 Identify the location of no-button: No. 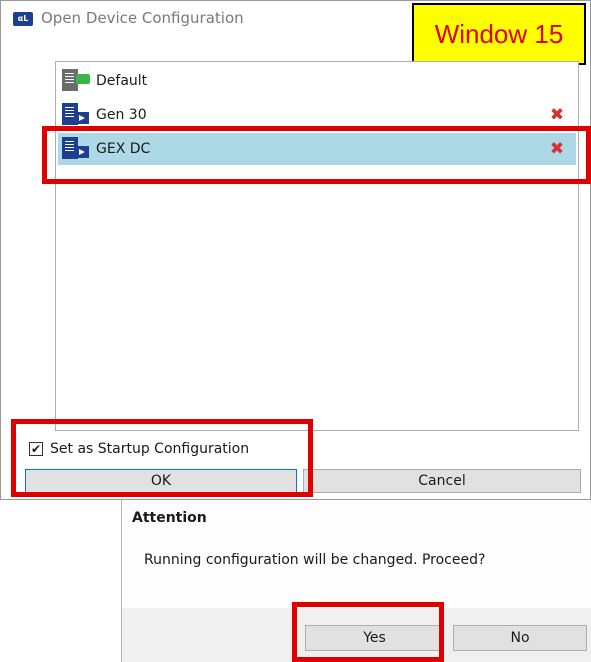
(520, 638).